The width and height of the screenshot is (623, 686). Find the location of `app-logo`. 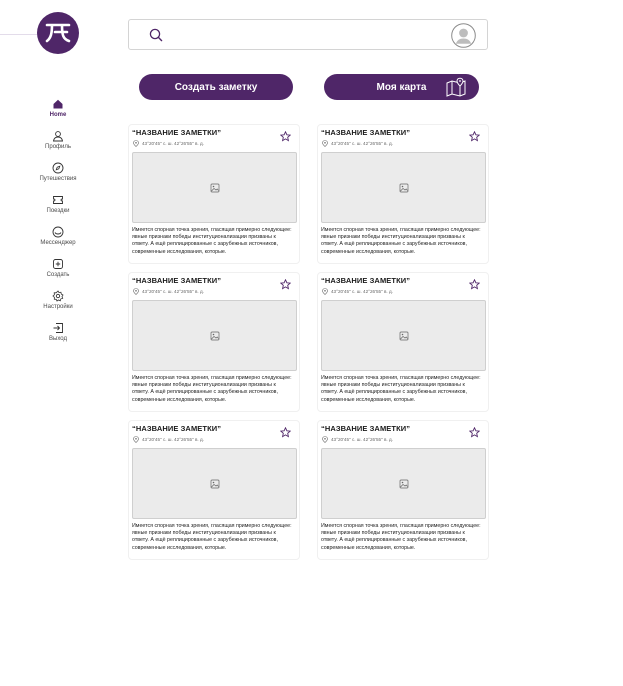

app-logo is located at coordinates (58, 33).